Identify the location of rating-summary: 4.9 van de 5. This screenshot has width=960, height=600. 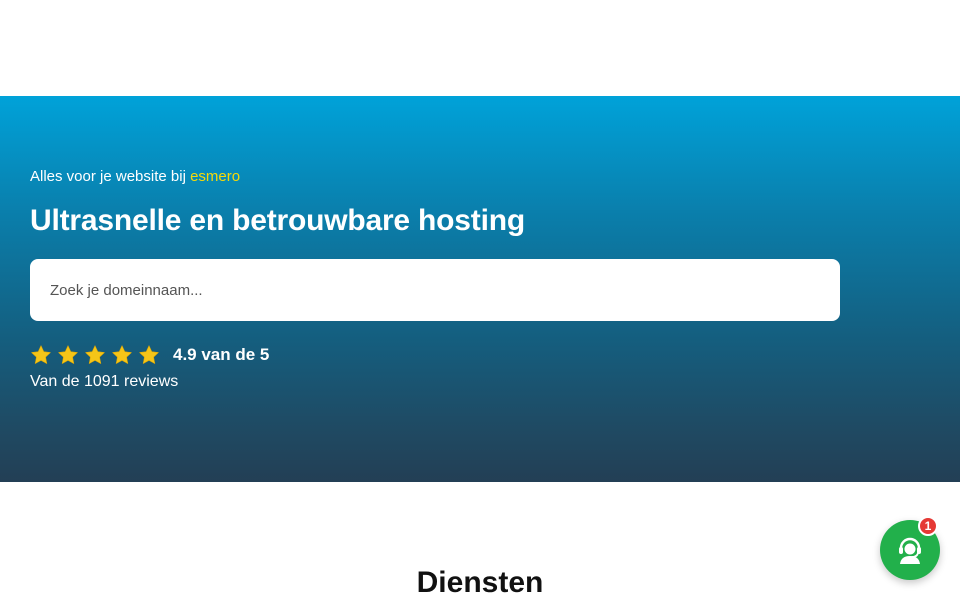
(149, 355).